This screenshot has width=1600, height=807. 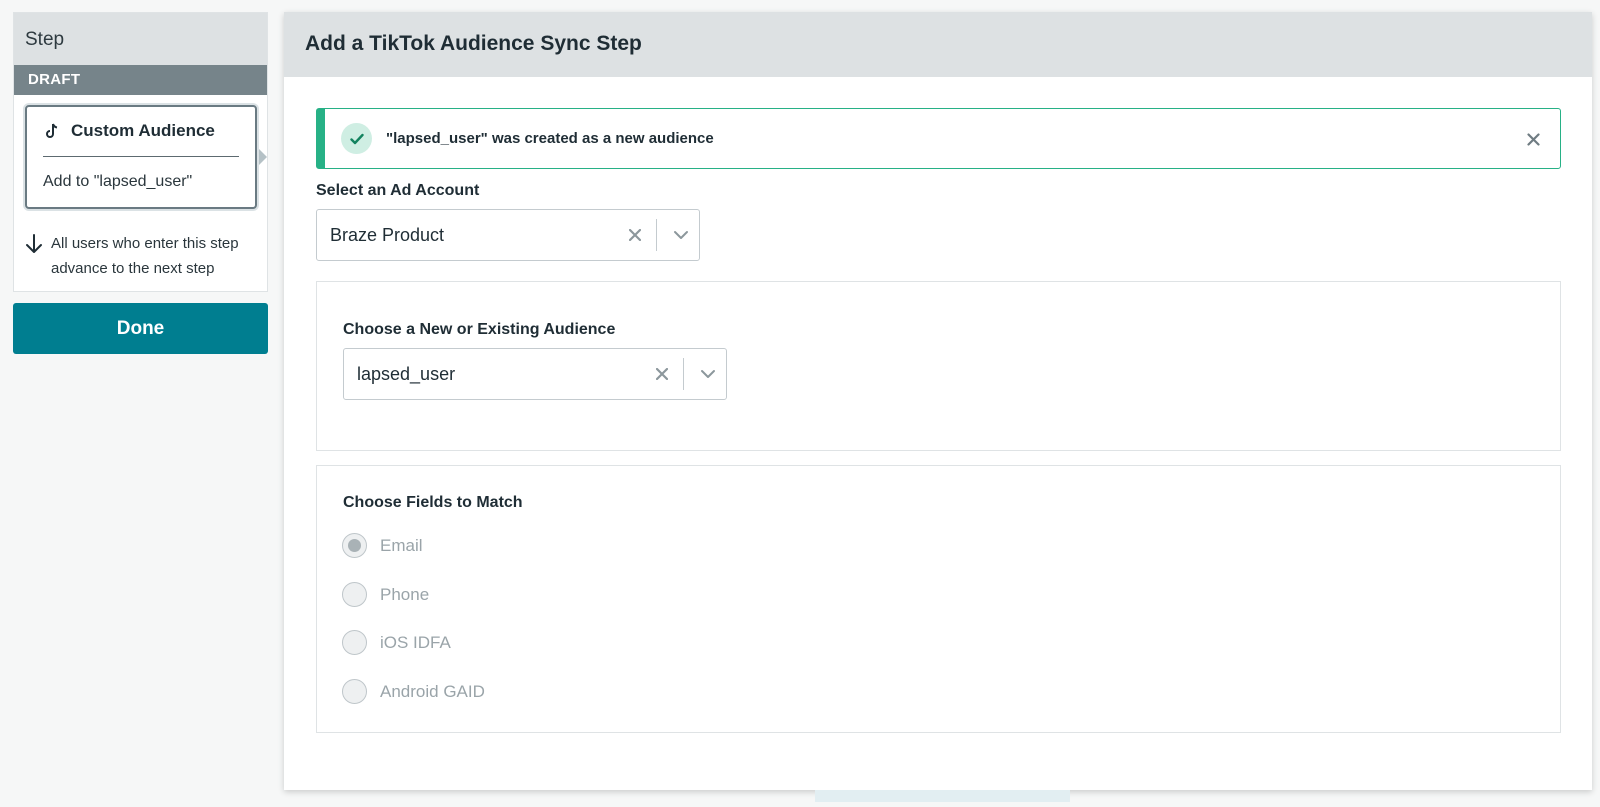 What do you see at coordinates (34, 256) in the screenshot?
I see `arrow-down-icon` at bounding box center [34, 256].